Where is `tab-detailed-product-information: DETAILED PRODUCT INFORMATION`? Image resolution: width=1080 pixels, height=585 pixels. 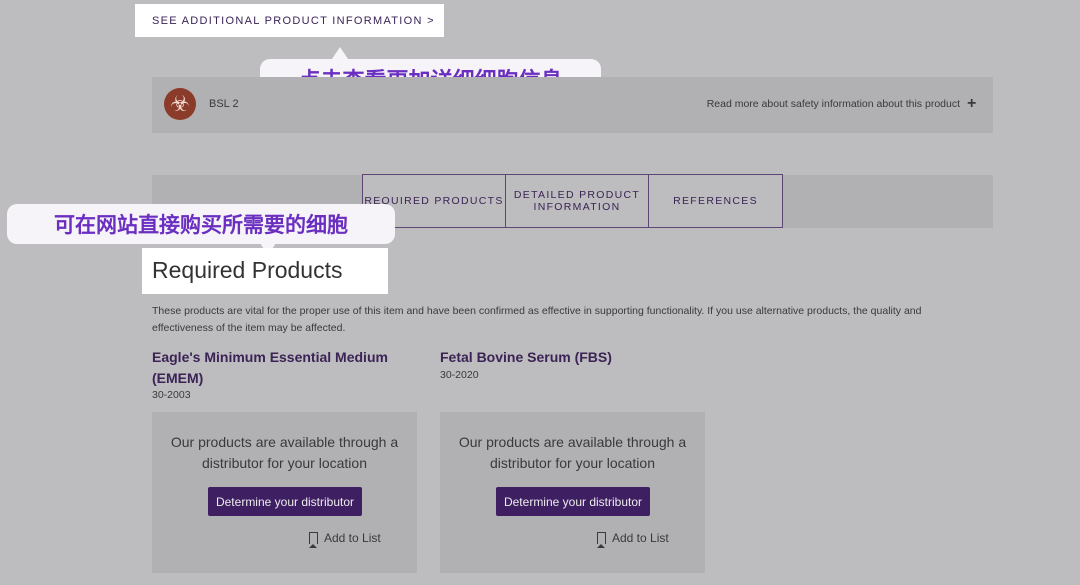
tab-detailed-product-information: DETAILED PRODUCT INFORMATION is located at coordinates (577, 201).